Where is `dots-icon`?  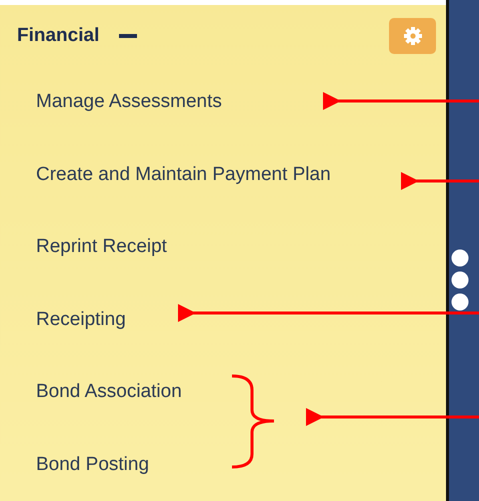
dots-icon is located at coordinates (460, 280).